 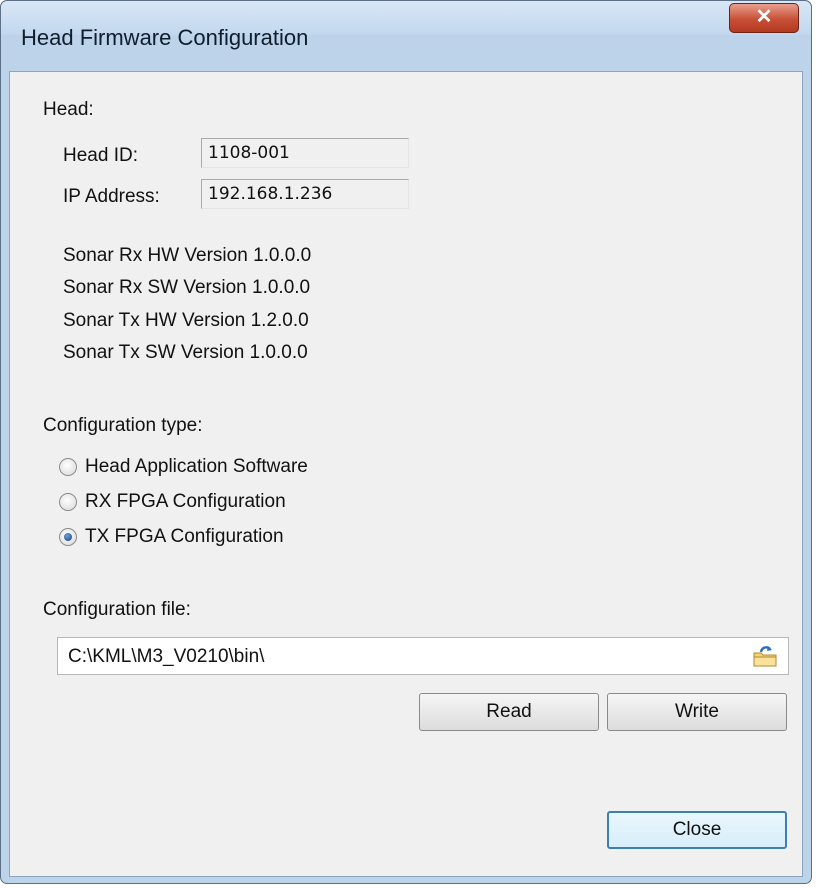 I want to click on radio-head-application-software: Head Application Software, so click(x=183, y=467).